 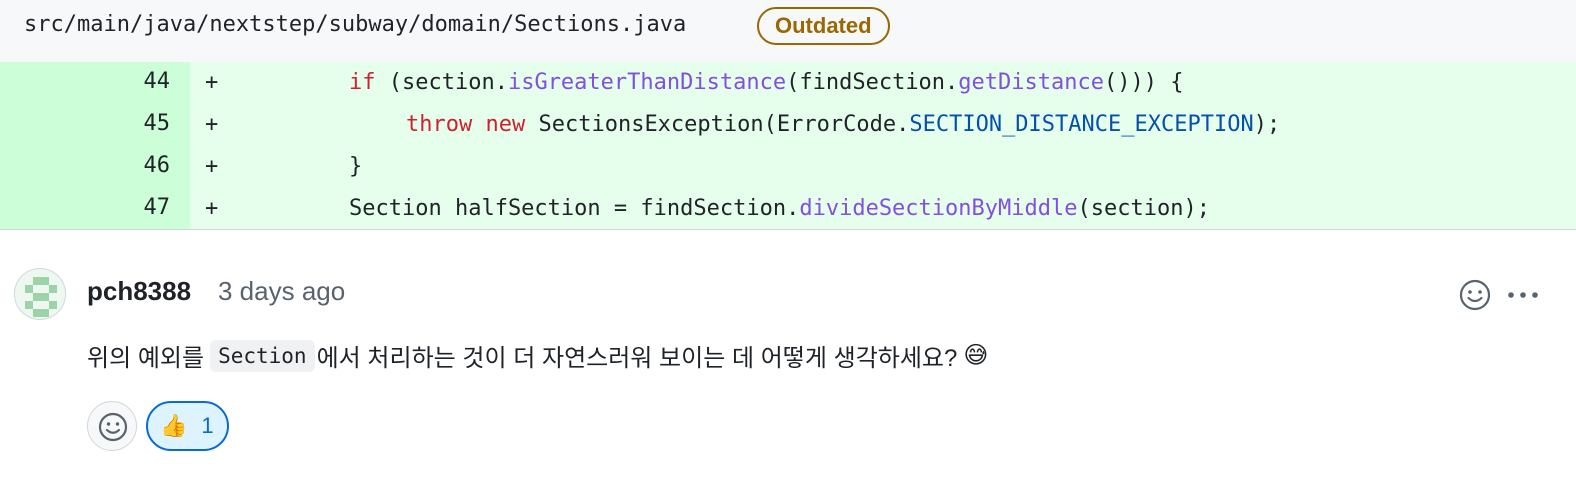 I want to click on code-token: Section halfSection = findSection., so click(x=574, y=208).